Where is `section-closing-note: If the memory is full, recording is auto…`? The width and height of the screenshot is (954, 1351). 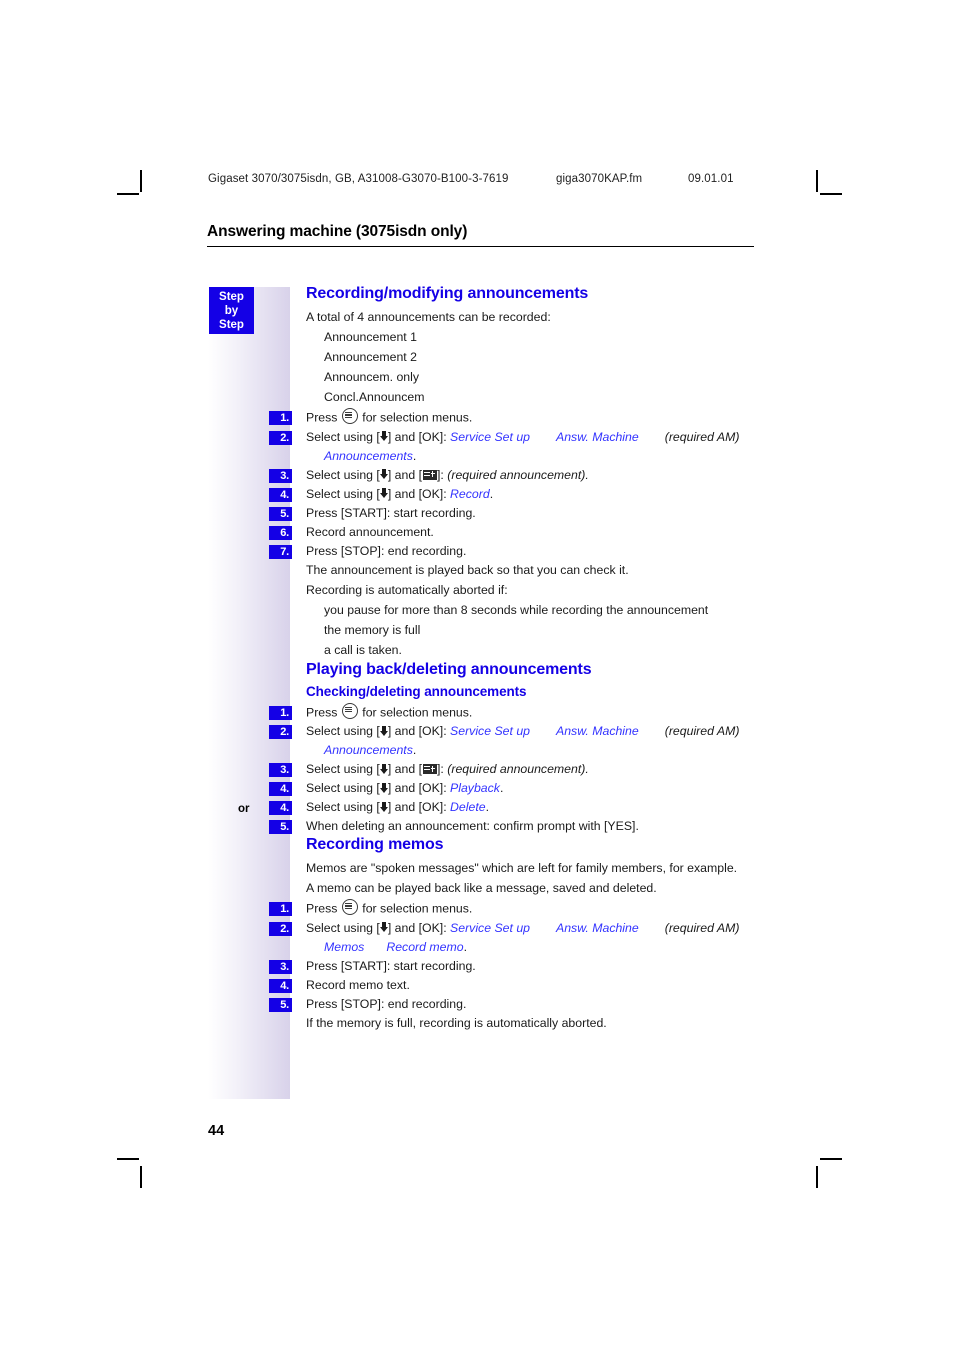 section-closing-note: If the memory is full, recording is auto… is located at coordinates (456, 1022).